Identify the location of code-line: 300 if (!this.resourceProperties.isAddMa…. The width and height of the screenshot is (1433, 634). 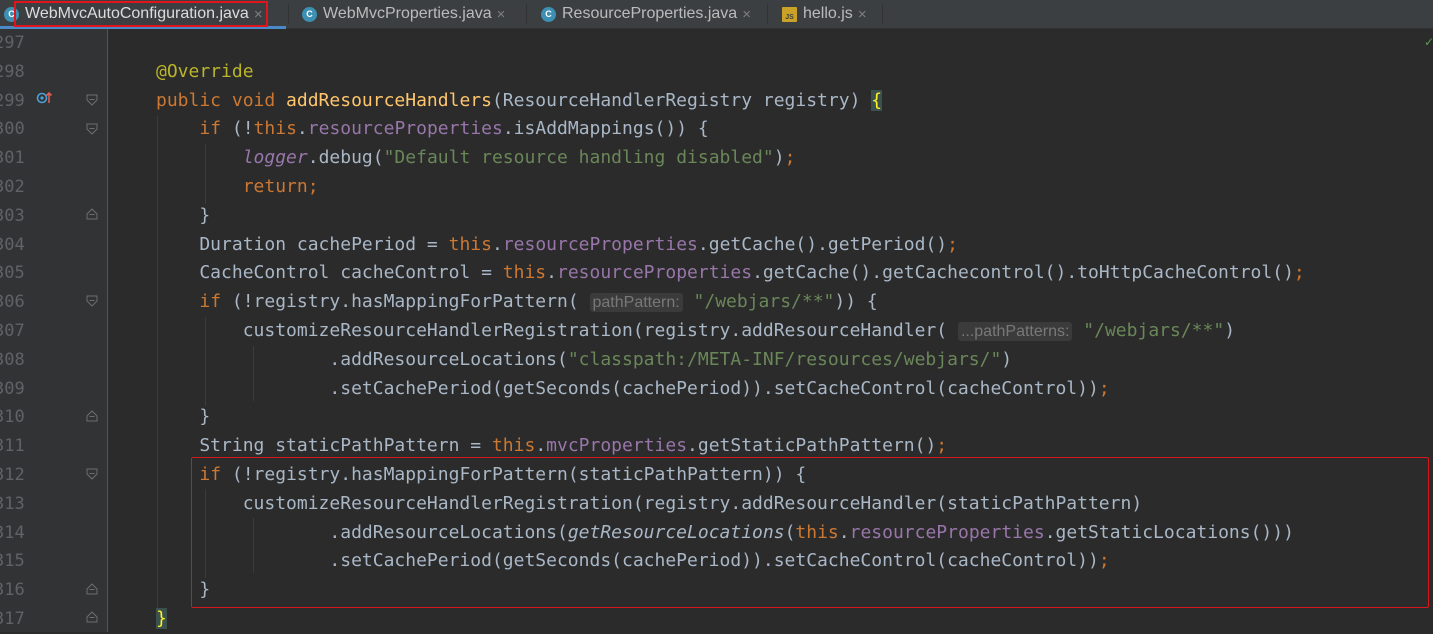
(716, 129).